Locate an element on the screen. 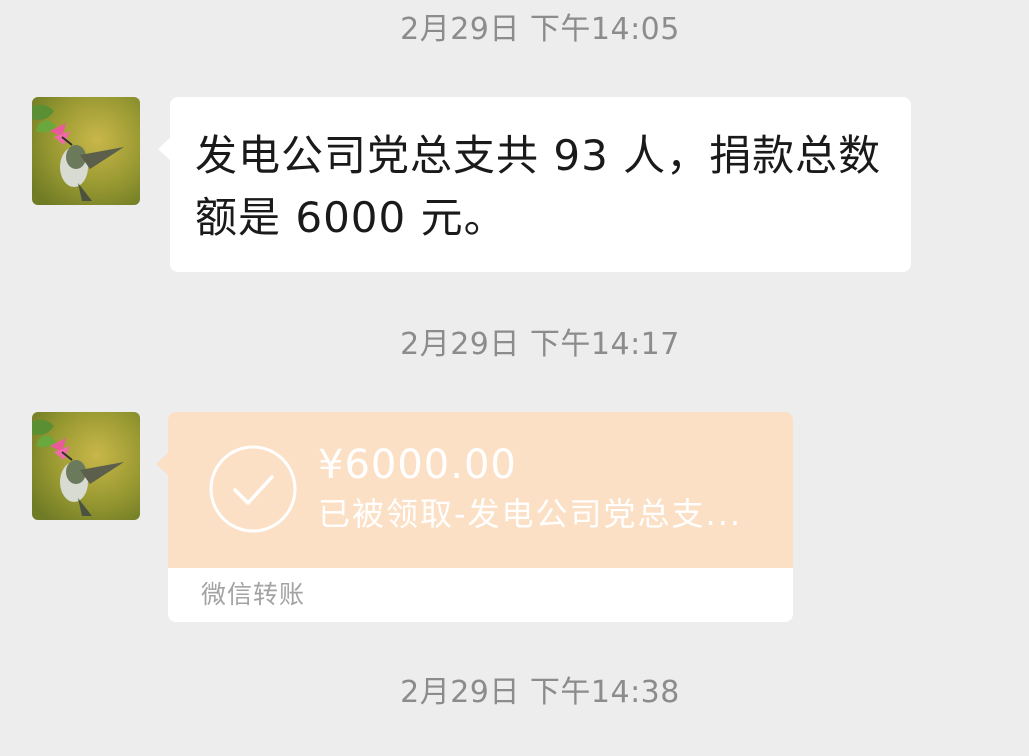 This screenshot has height=756, width=1029. bubble-tail is located at coordinates (164, 149).